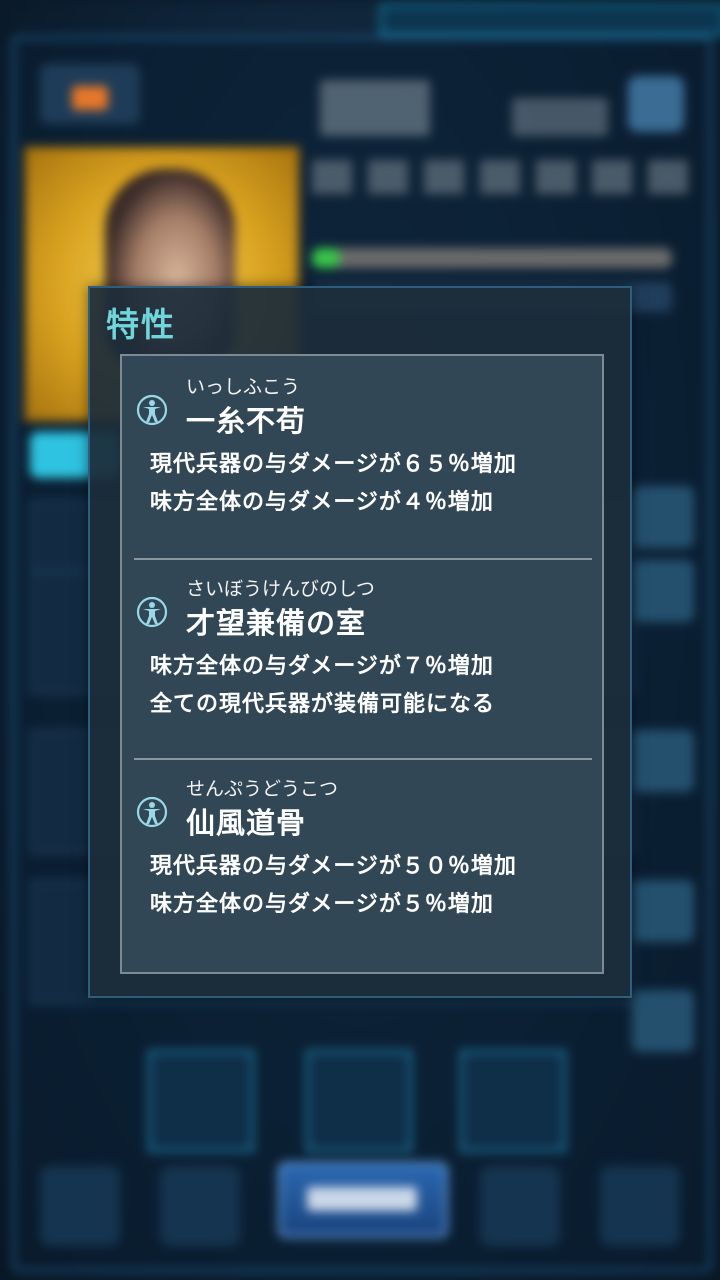  I want to click on trait-description: 全ての現代兵器が装備可能になる, so click(323, 704).